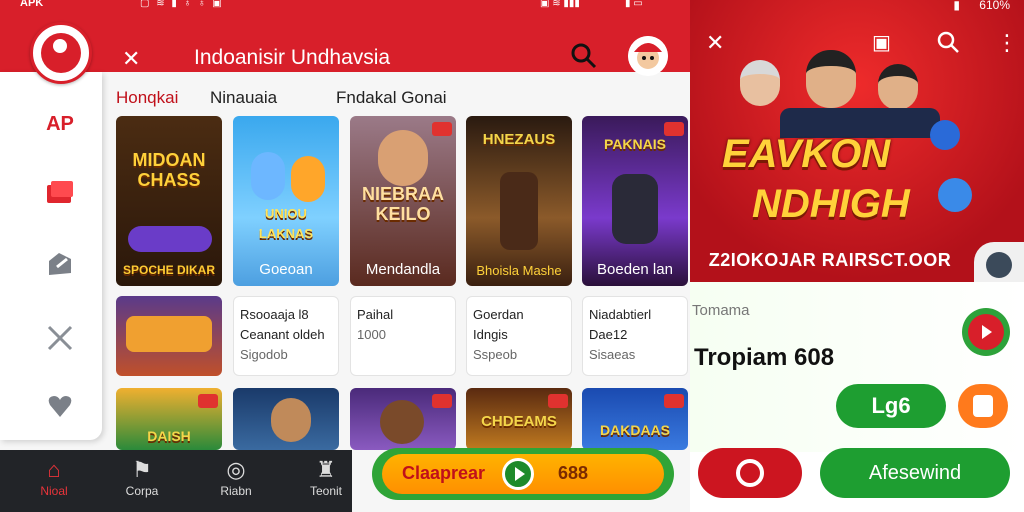 Image resolution: width=1024 pixels, height=512 pixels. What do you see at coordinates (573, 473) in the screenshot?
I see `claim-value: 688` at bounding box center [573, 473].